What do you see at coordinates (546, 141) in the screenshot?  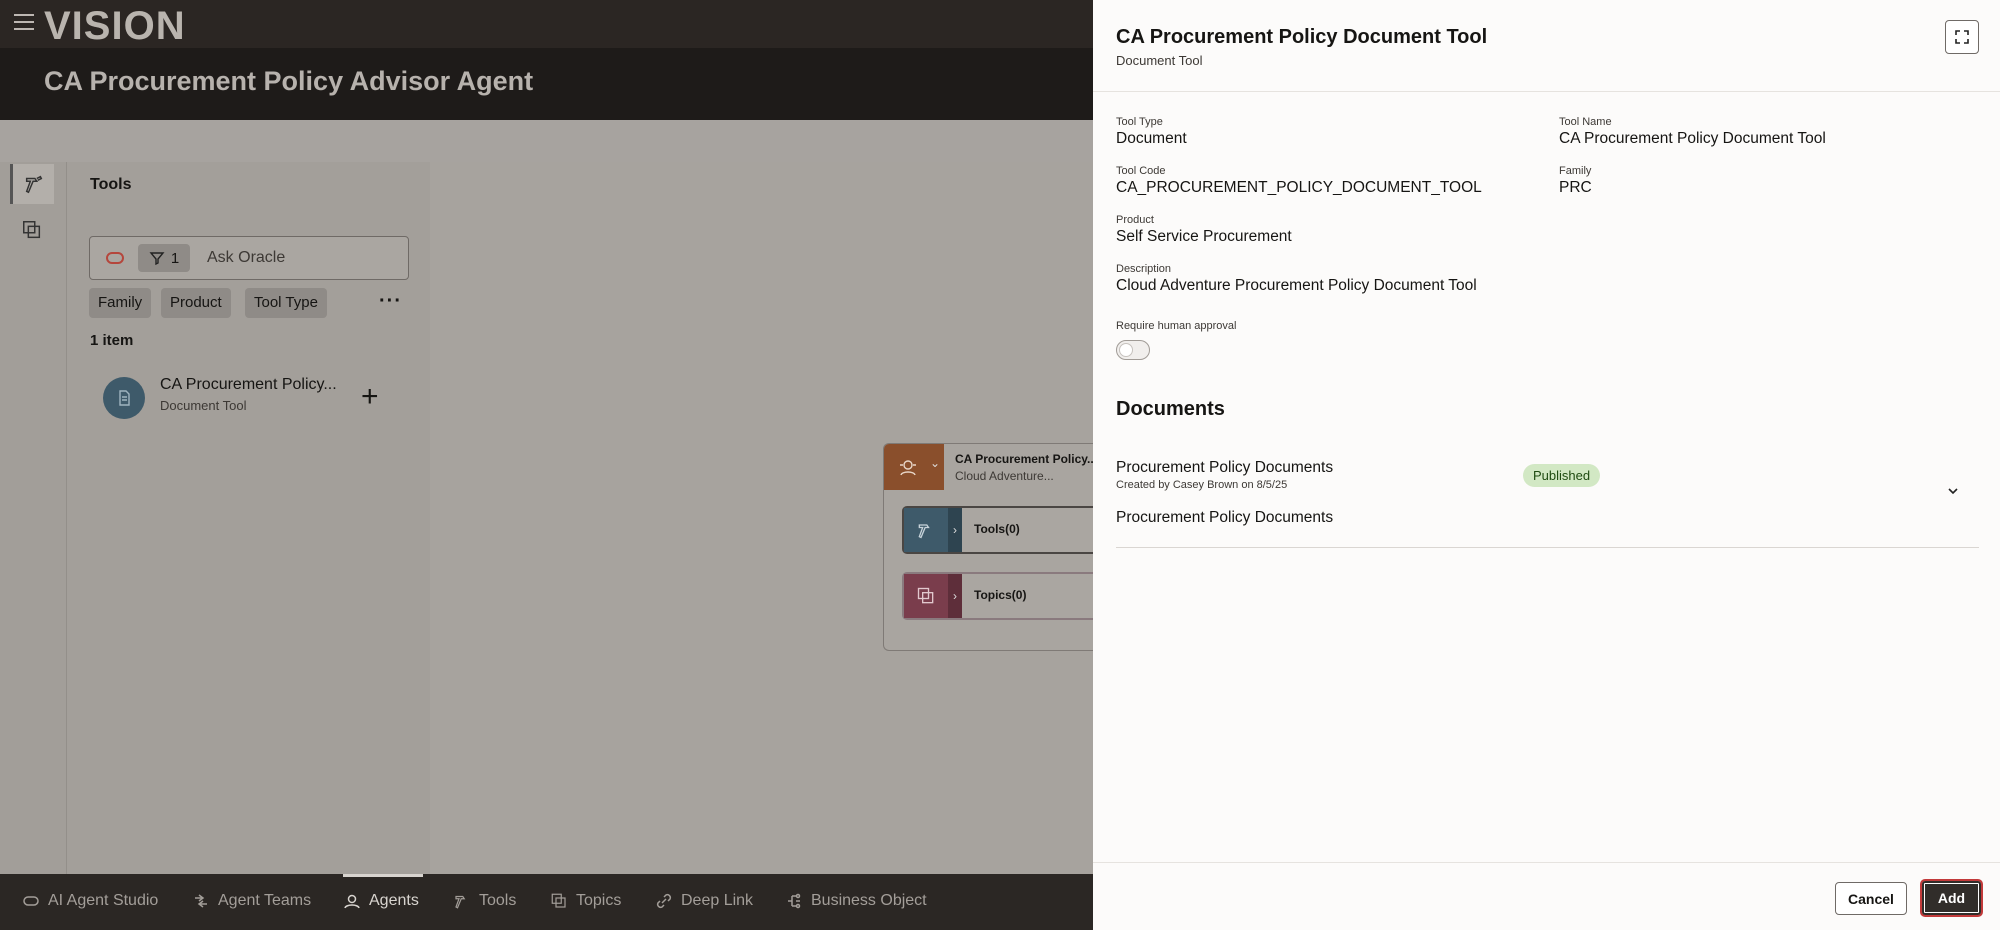 I see `sub-header` at bounding box center [546, 141].